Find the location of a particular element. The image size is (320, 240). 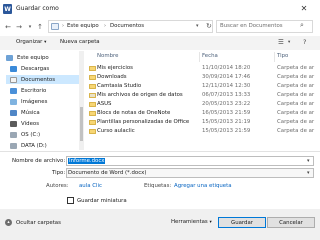

breadcrumb-documents: Documentos is located at coordinates (127, 26).